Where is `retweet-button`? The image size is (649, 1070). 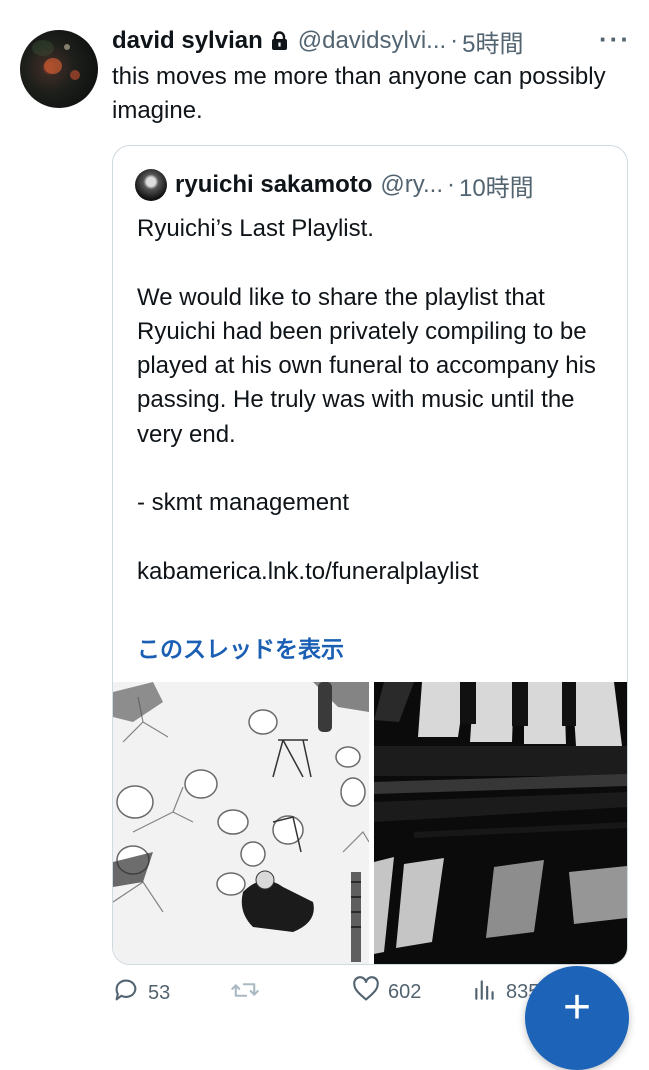
retweet-button is located at coordinates (249, 993).